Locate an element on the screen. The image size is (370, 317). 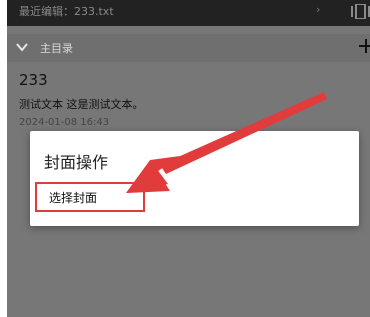
plus-icon is located at coordinates (364, 46).